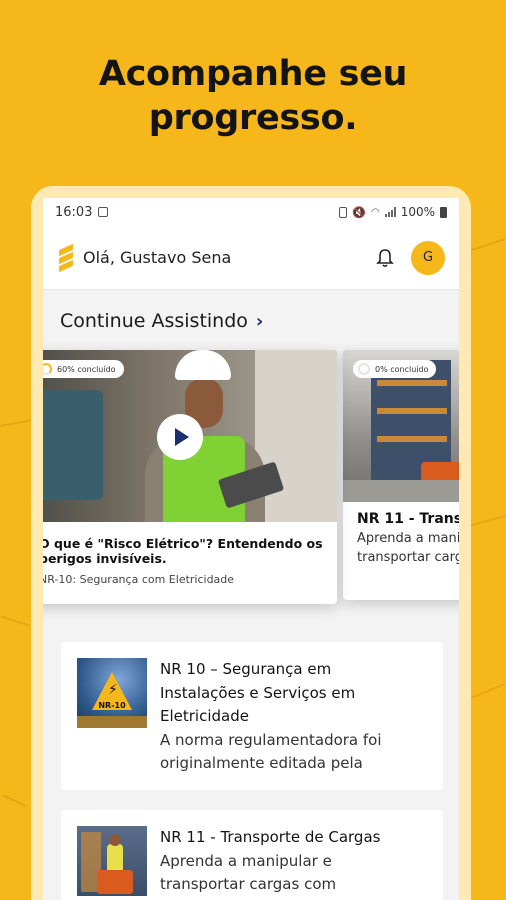 The image size is (506, 900). I want to click on headline: Acompanhe seu progresso., so click(253, 96).